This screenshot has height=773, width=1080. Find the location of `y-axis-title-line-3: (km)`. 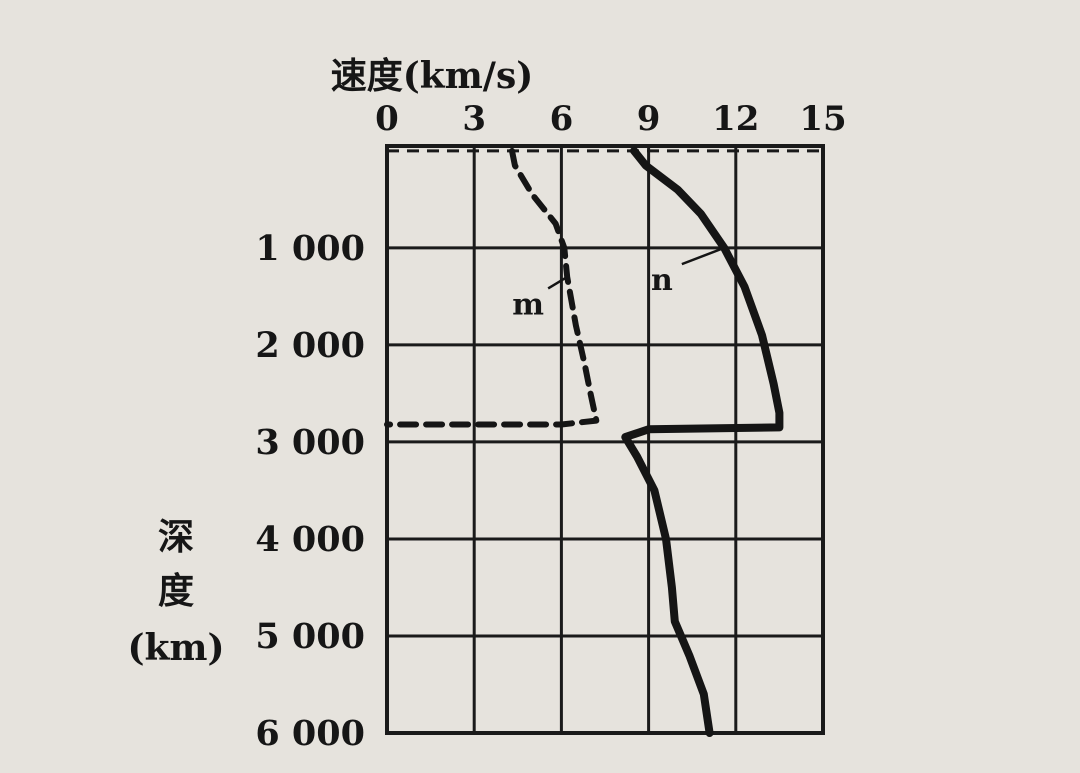

y-axis-title-line-3: (km) is located at coordinates (175, 648).